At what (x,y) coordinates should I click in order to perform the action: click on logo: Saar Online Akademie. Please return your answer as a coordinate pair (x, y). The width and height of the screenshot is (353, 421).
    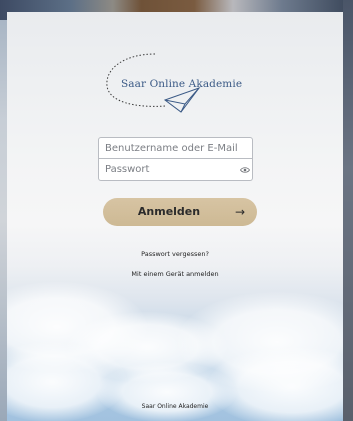
    Looking at the image, I should click on (185, 90).